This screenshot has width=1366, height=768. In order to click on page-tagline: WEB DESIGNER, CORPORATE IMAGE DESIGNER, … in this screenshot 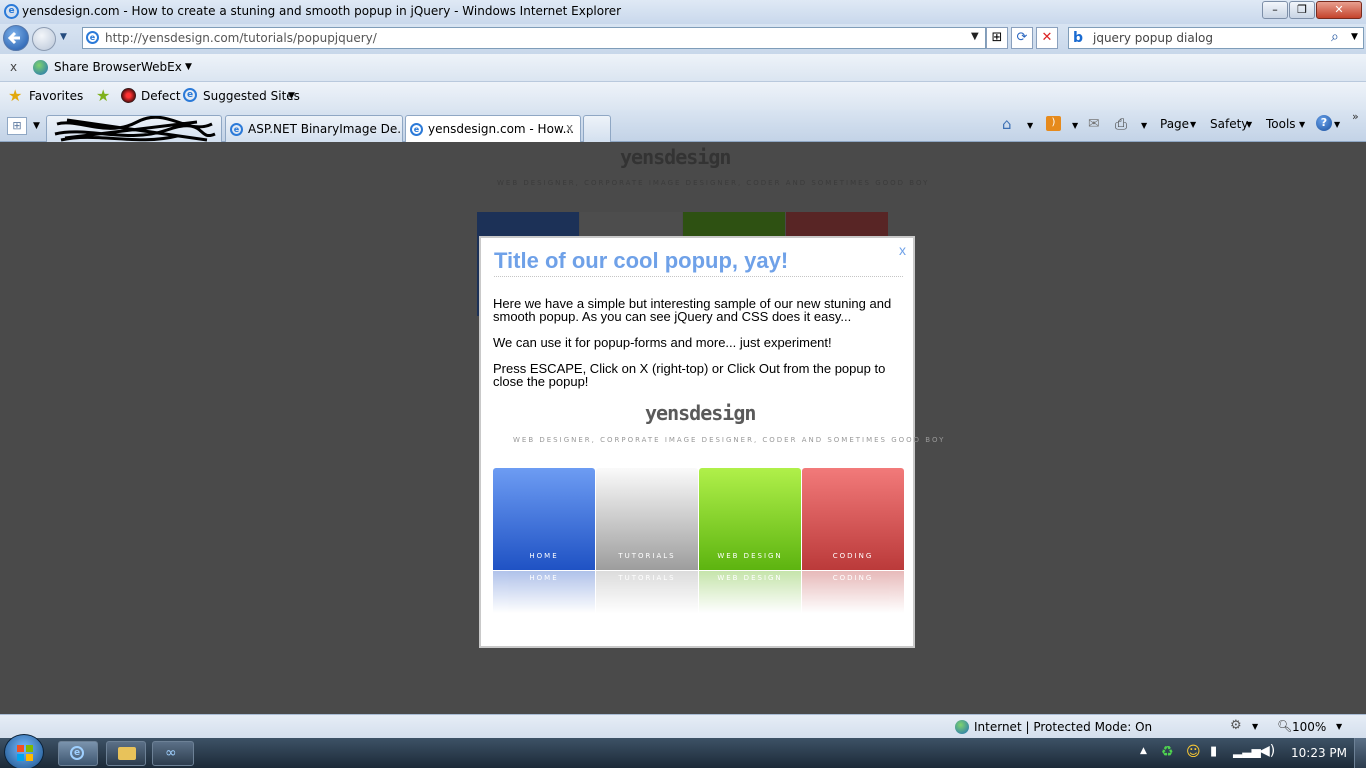, I will do `click(713, 183)`.